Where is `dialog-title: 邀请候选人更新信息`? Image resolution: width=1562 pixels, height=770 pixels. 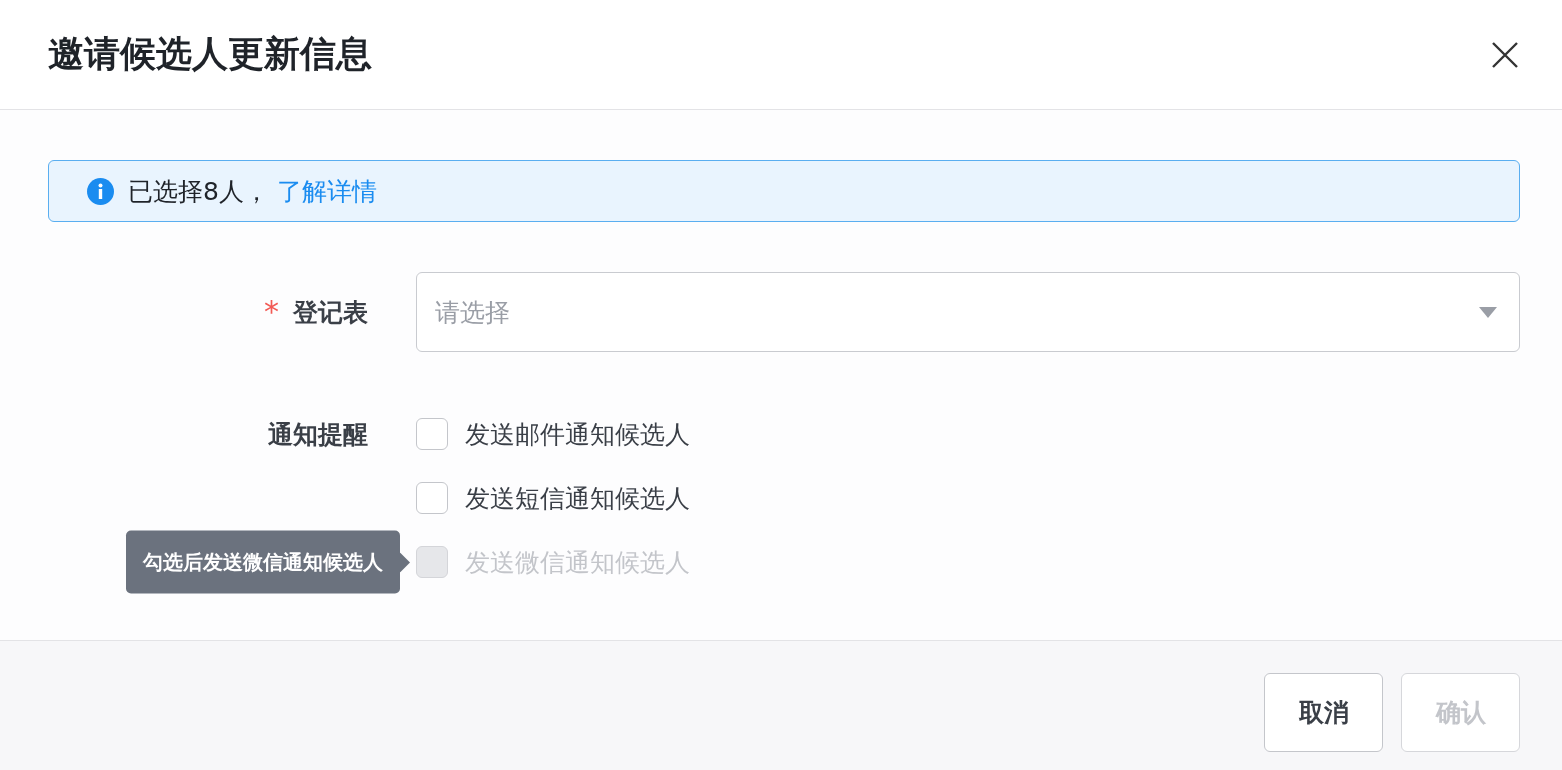
dialog-title: 邀请候选人更新信息 is located at coordinates (210, 54).